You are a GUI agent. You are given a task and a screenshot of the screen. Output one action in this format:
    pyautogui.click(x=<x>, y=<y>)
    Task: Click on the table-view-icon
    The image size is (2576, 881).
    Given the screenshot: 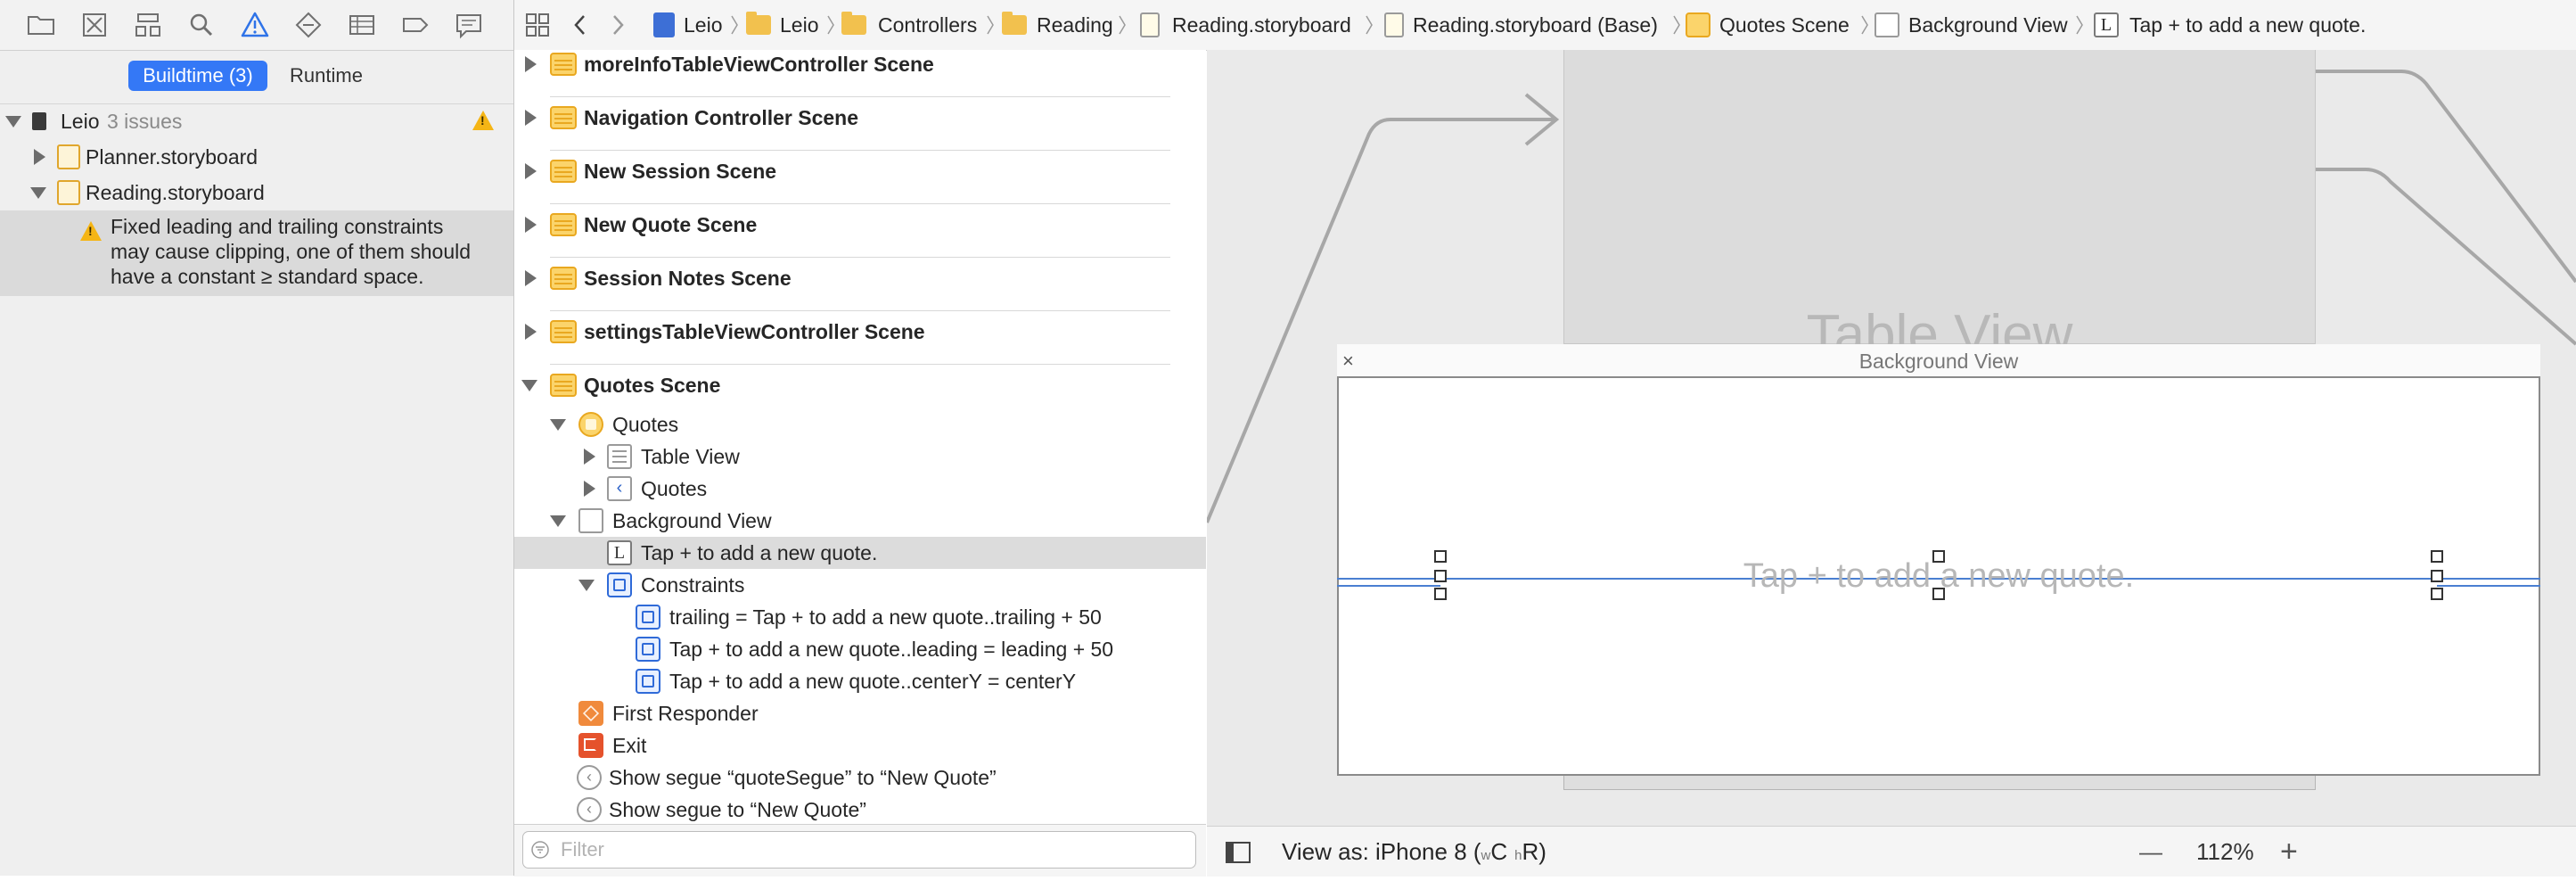 What is the action you would take?
    pyautogui.click(x=619, y=456)
    